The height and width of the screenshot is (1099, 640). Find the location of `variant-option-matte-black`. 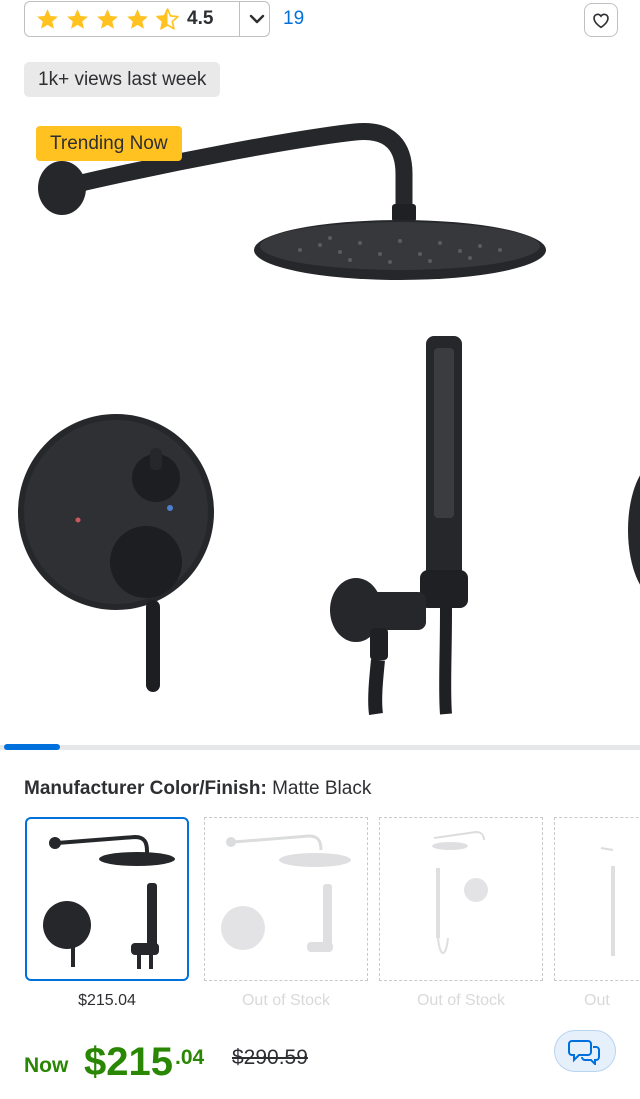

variant-option-matte-black is located at coordinates (107, 899).